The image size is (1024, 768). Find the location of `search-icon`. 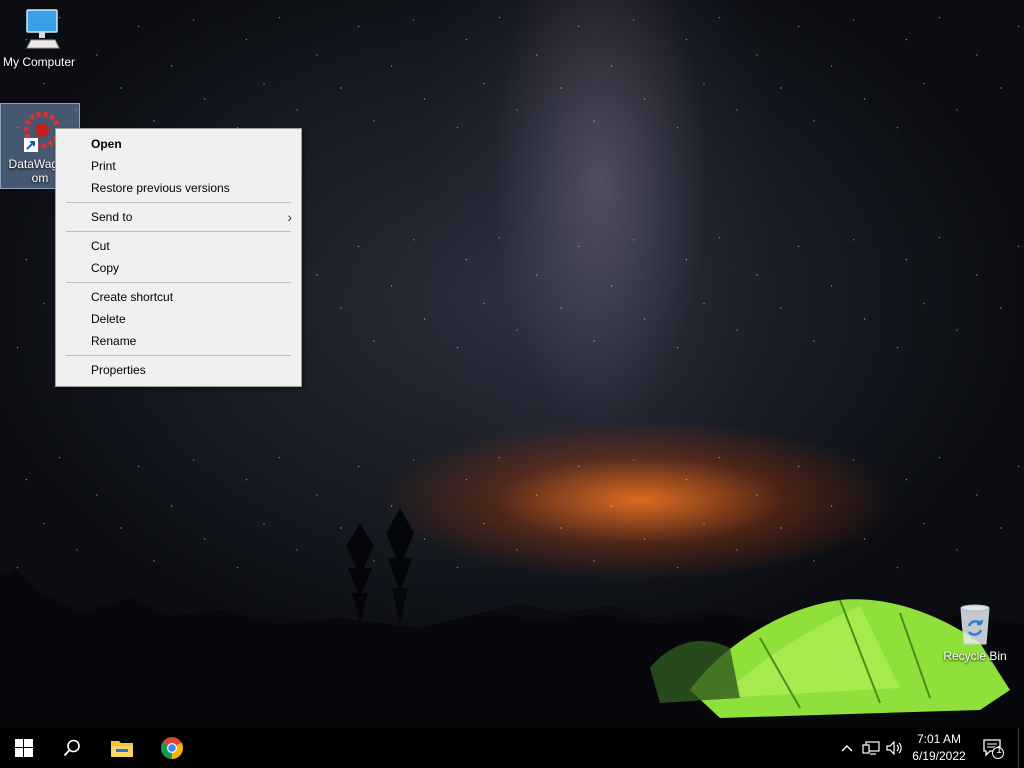

search-icon is located at coordinates (71, 748).